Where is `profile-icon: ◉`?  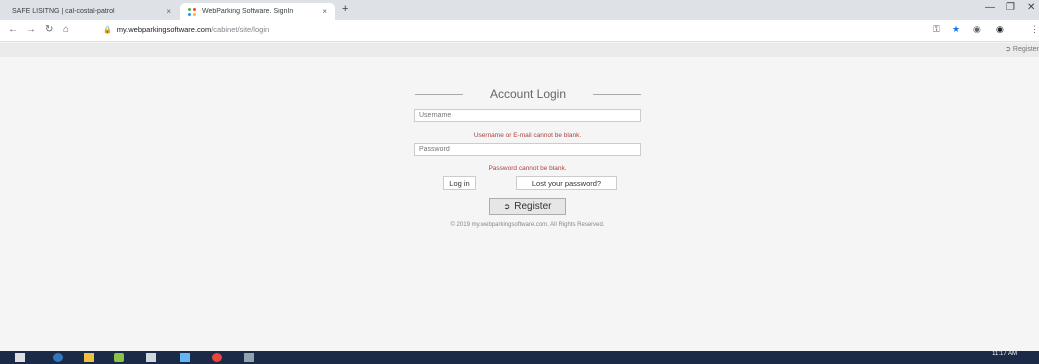
profile-icon: ◉ is located at coordinates (1000, 29).